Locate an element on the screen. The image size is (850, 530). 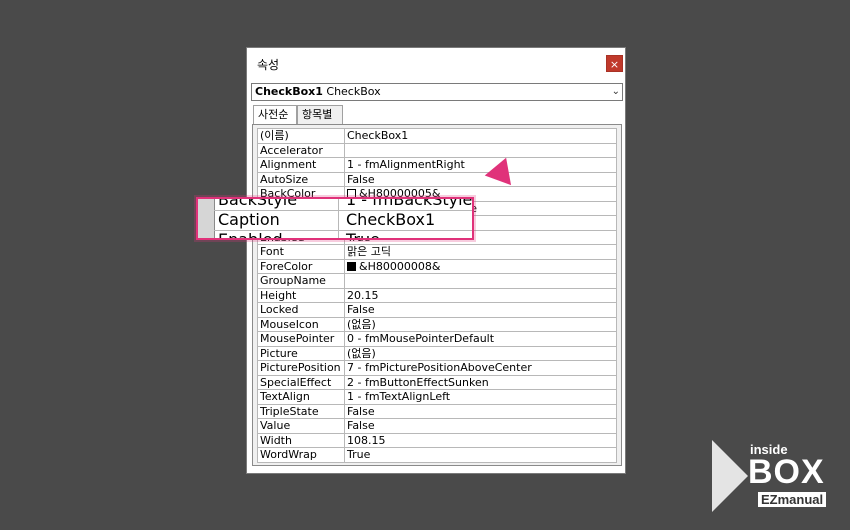
property-row: GroupName is located at coordinates (437, 281).